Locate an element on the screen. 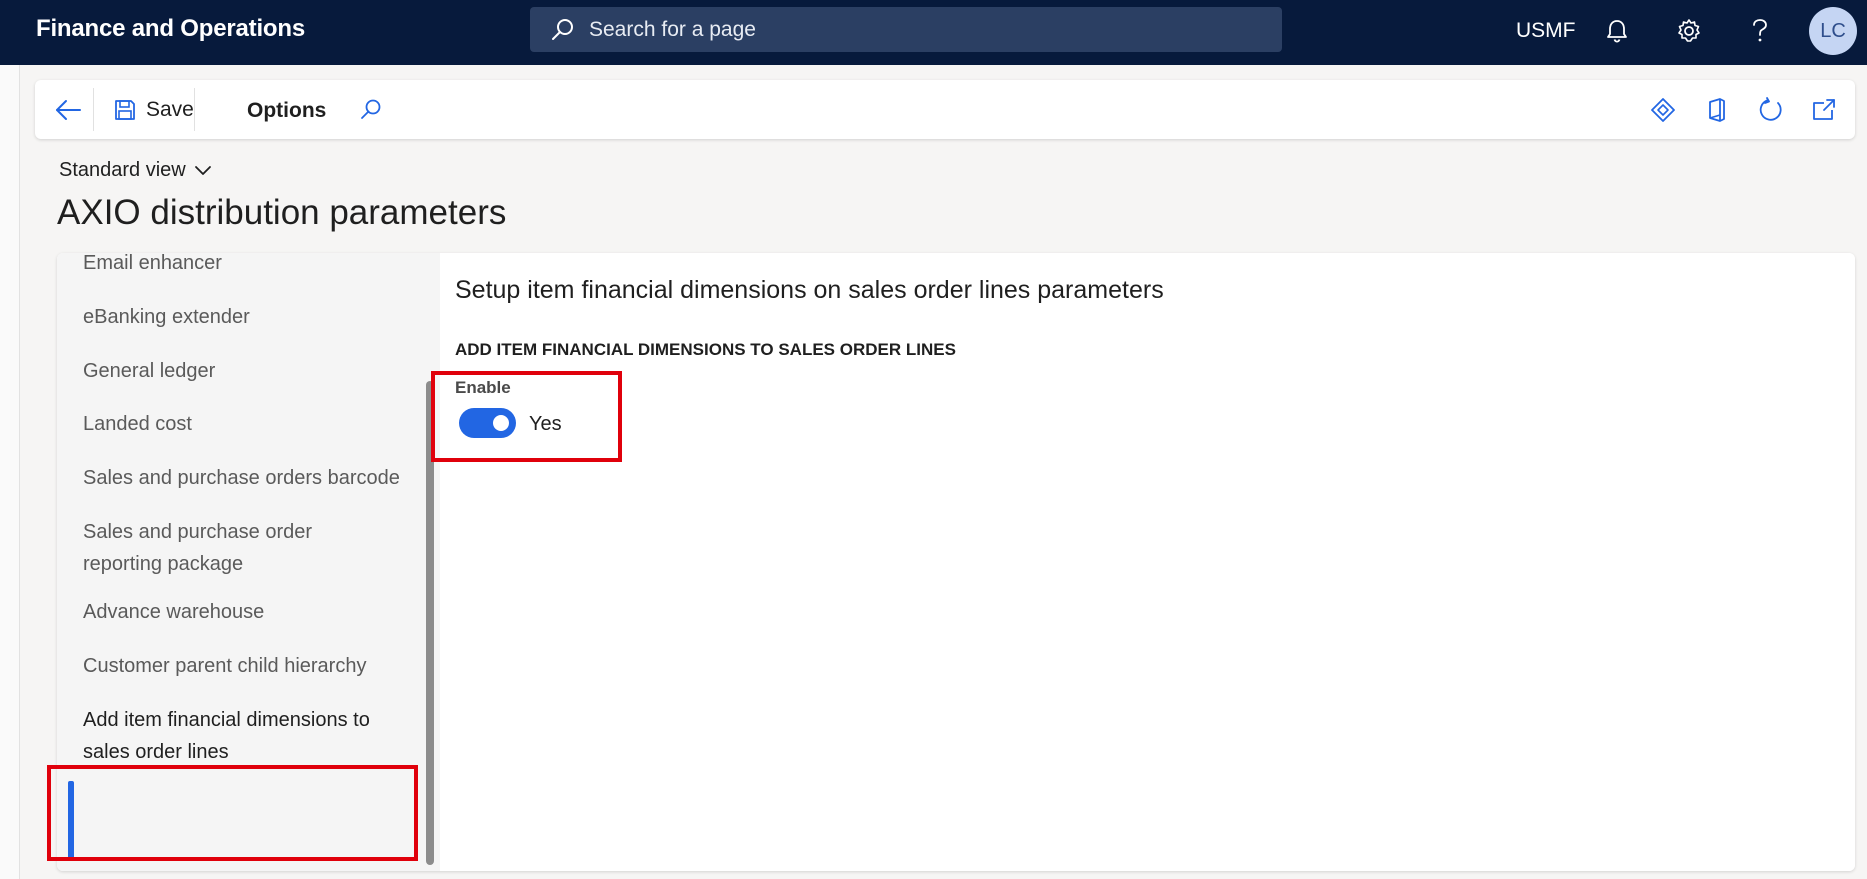 Image resolution: width=1867 pixels, height=879 pixels. power-apps-button is located at coordinates (1663, 110).